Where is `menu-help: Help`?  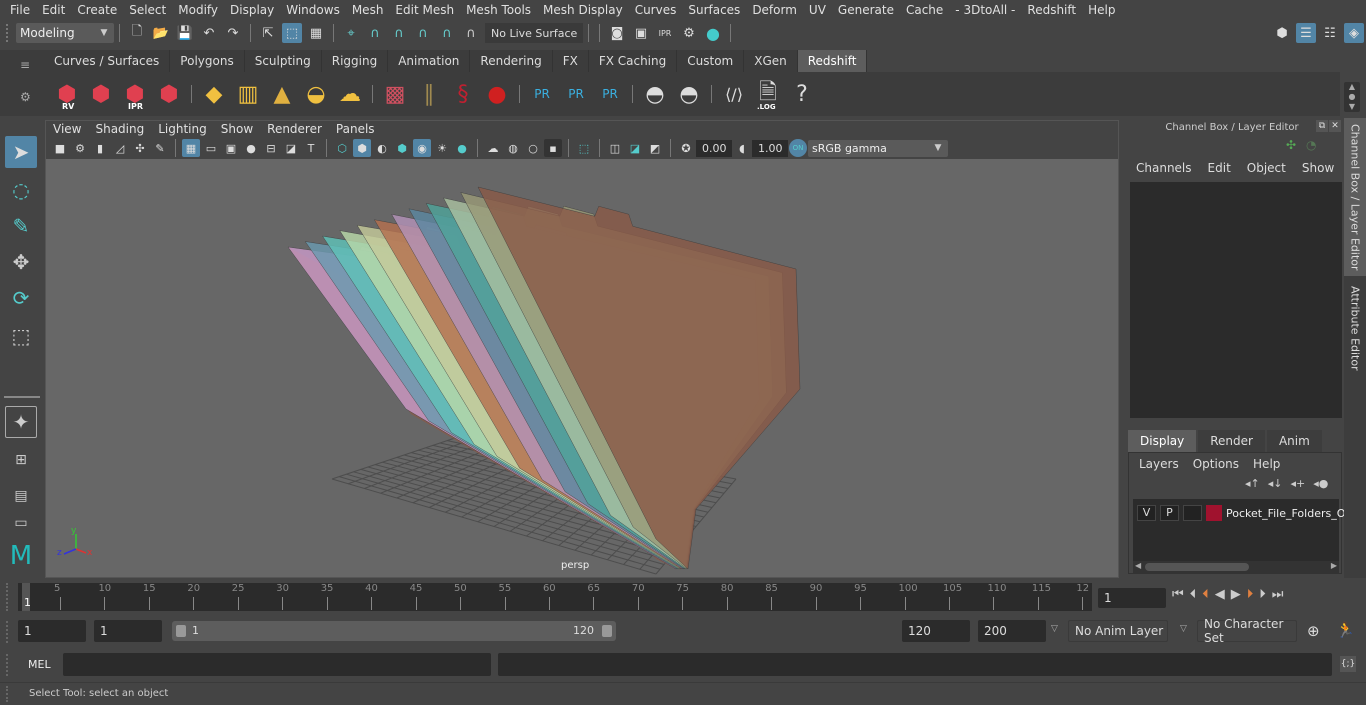
menu-help: Help is located at coordinates (1101, 10).